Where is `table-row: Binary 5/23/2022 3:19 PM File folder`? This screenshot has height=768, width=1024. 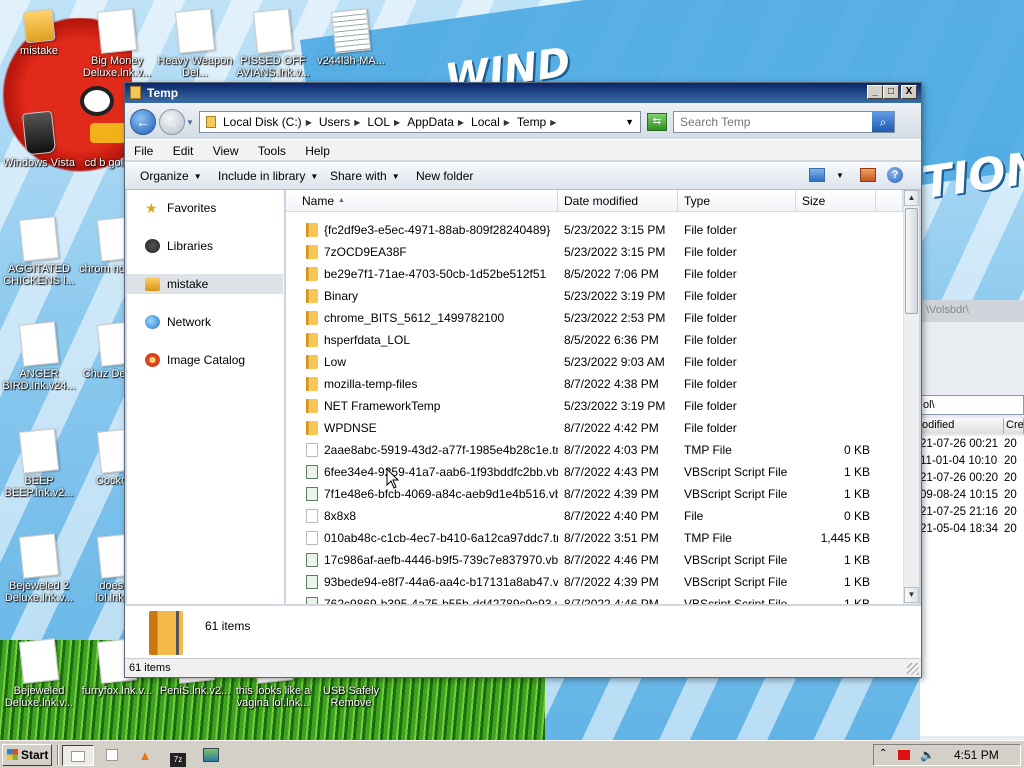 table-row: Binary 5/23/2022 3:19 PM File folder is located at coordinates (594, 296).